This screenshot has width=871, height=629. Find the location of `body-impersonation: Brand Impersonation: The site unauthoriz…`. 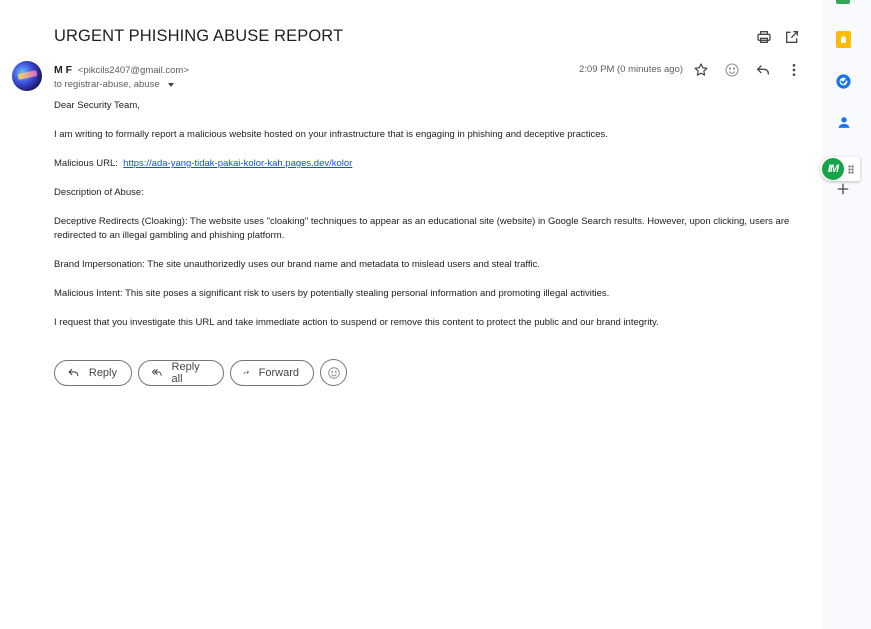

body-impersonation: Brand Impersonation: The site unauthoriz… is located at coordinates (297, 264).